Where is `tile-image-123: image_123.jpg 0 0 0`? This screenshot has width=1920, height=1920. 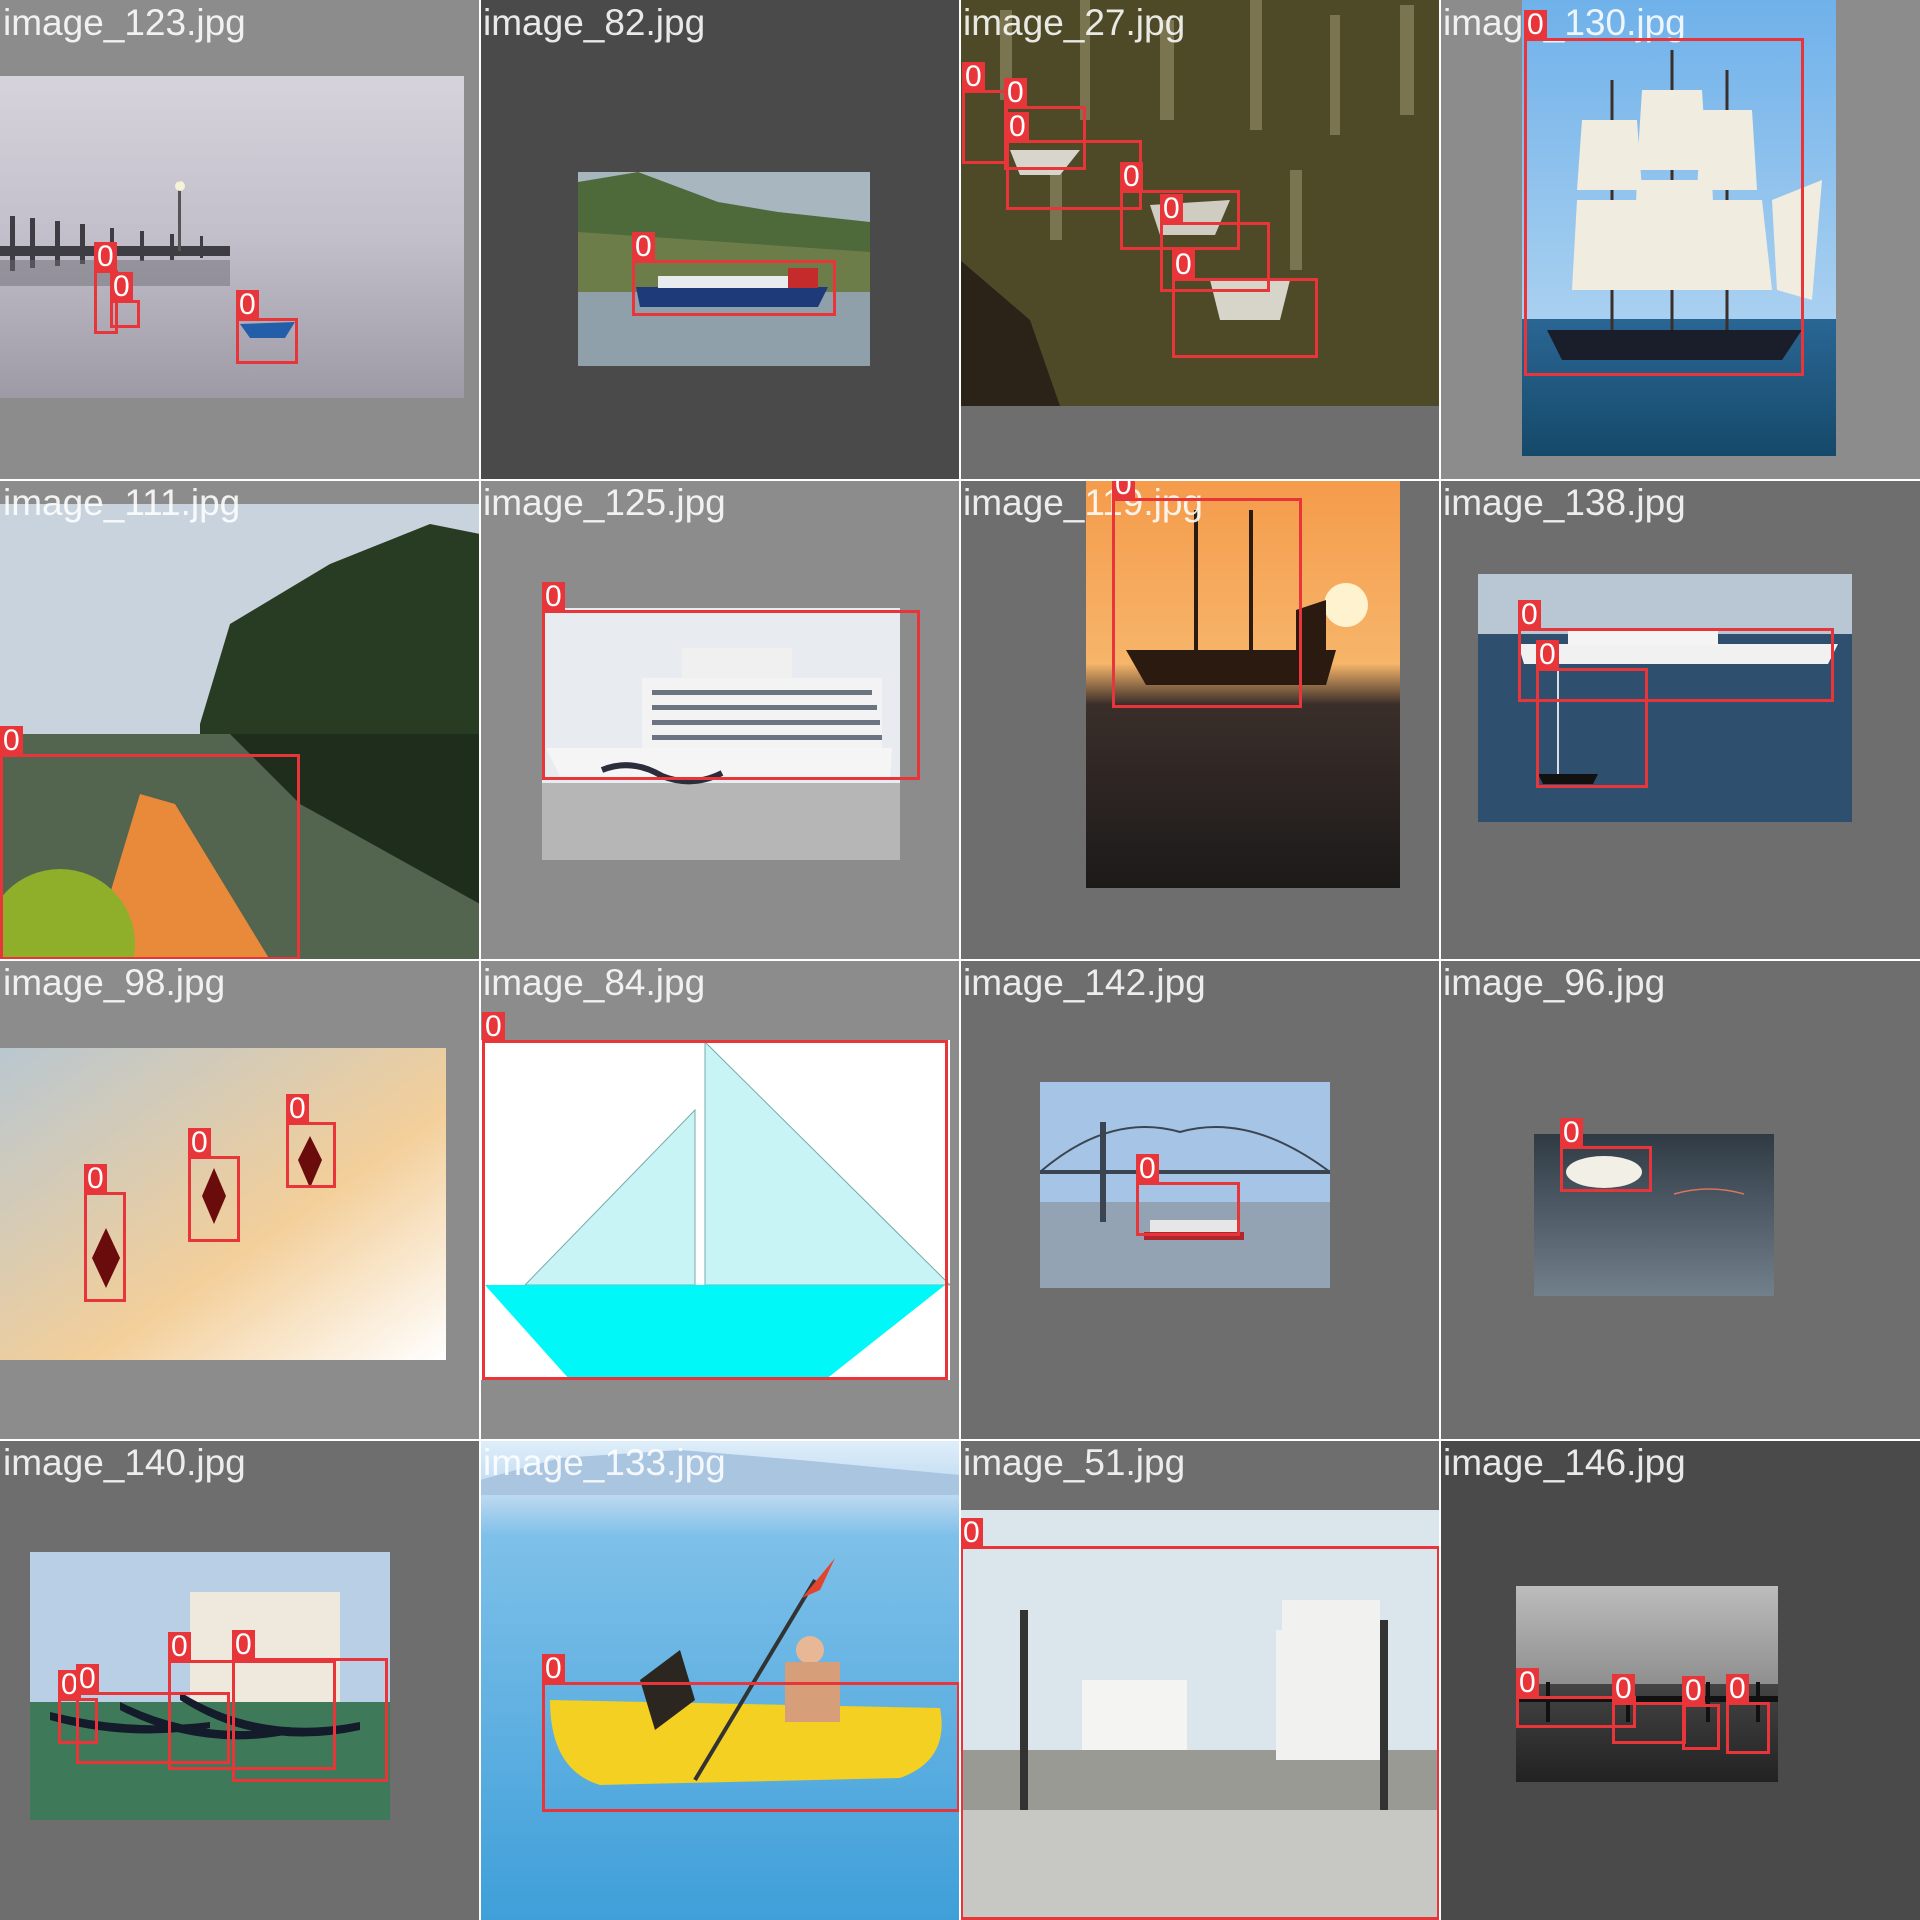 tile-image-123: image_123.jpg 0 0 0 is located at coordinates (240, 240).